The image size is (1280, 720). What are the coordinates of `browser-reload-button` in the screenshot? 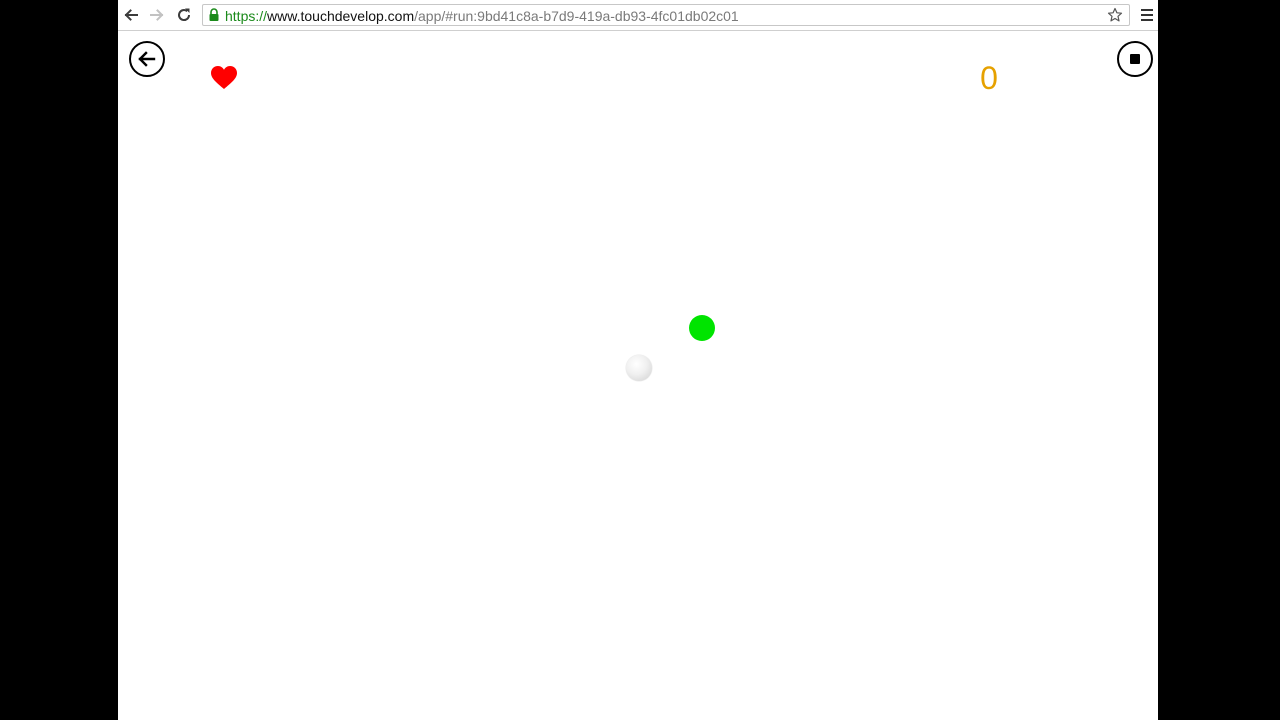 It's located at (184, 15).